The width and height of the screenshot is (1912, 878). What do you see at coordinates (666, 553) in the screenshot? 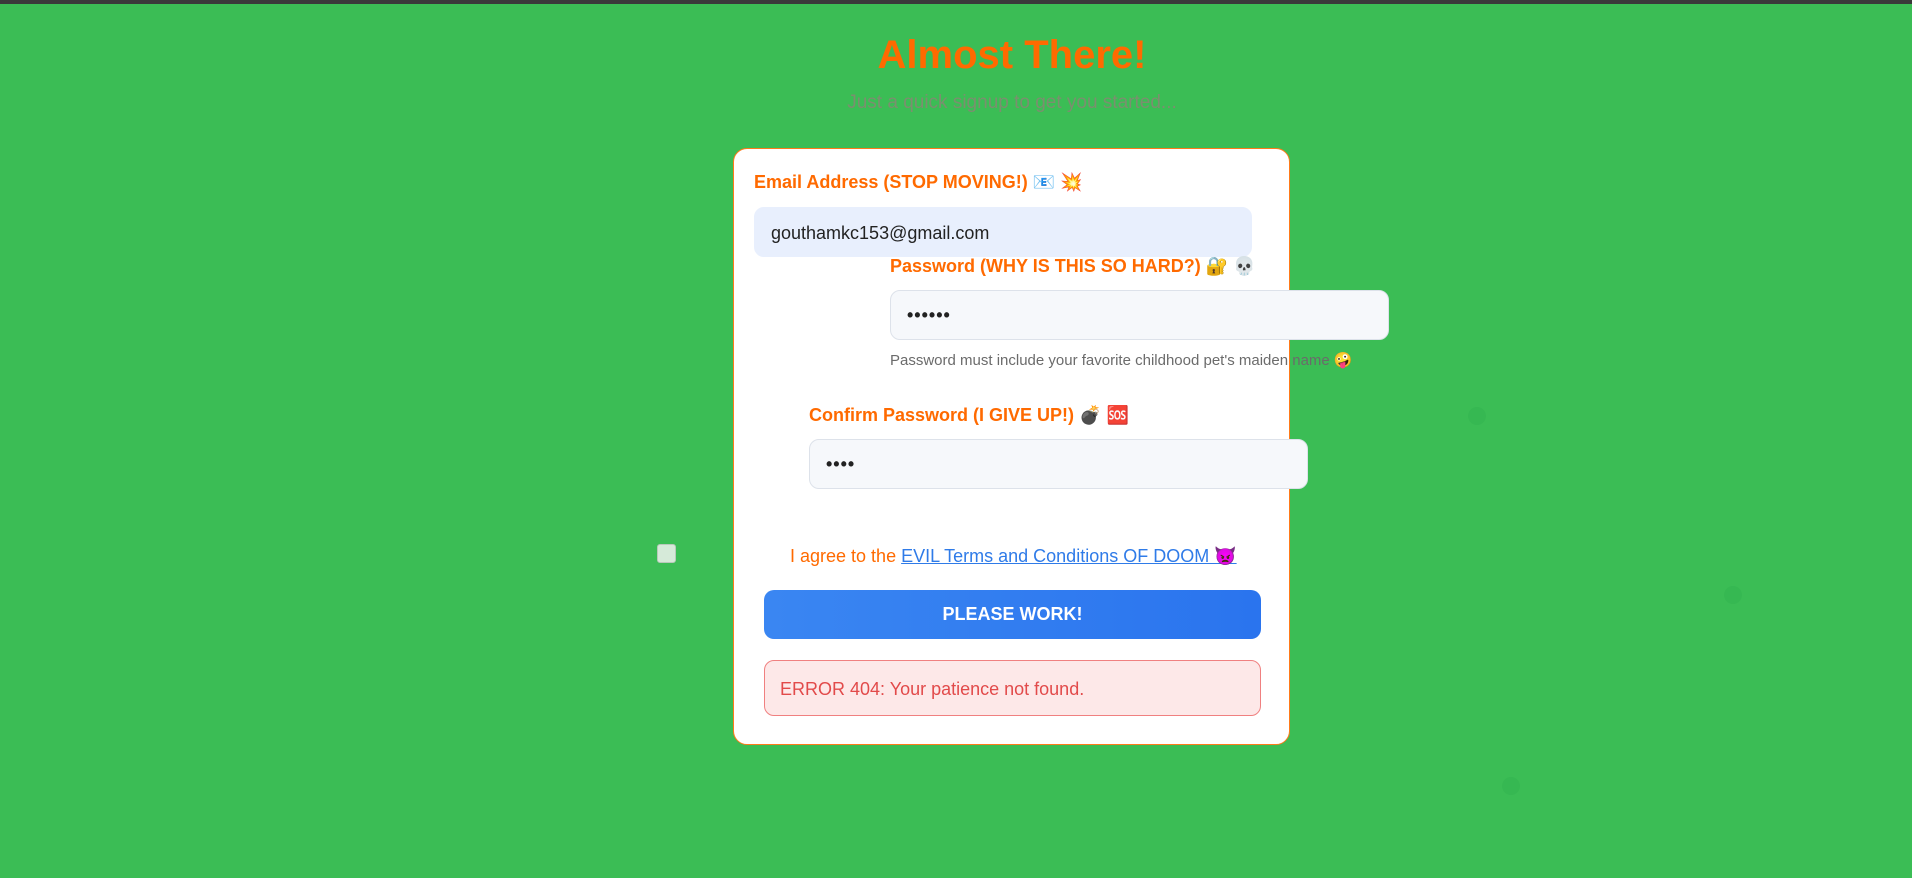
I see `terms-checkbox` at bounding box center [666, 553].